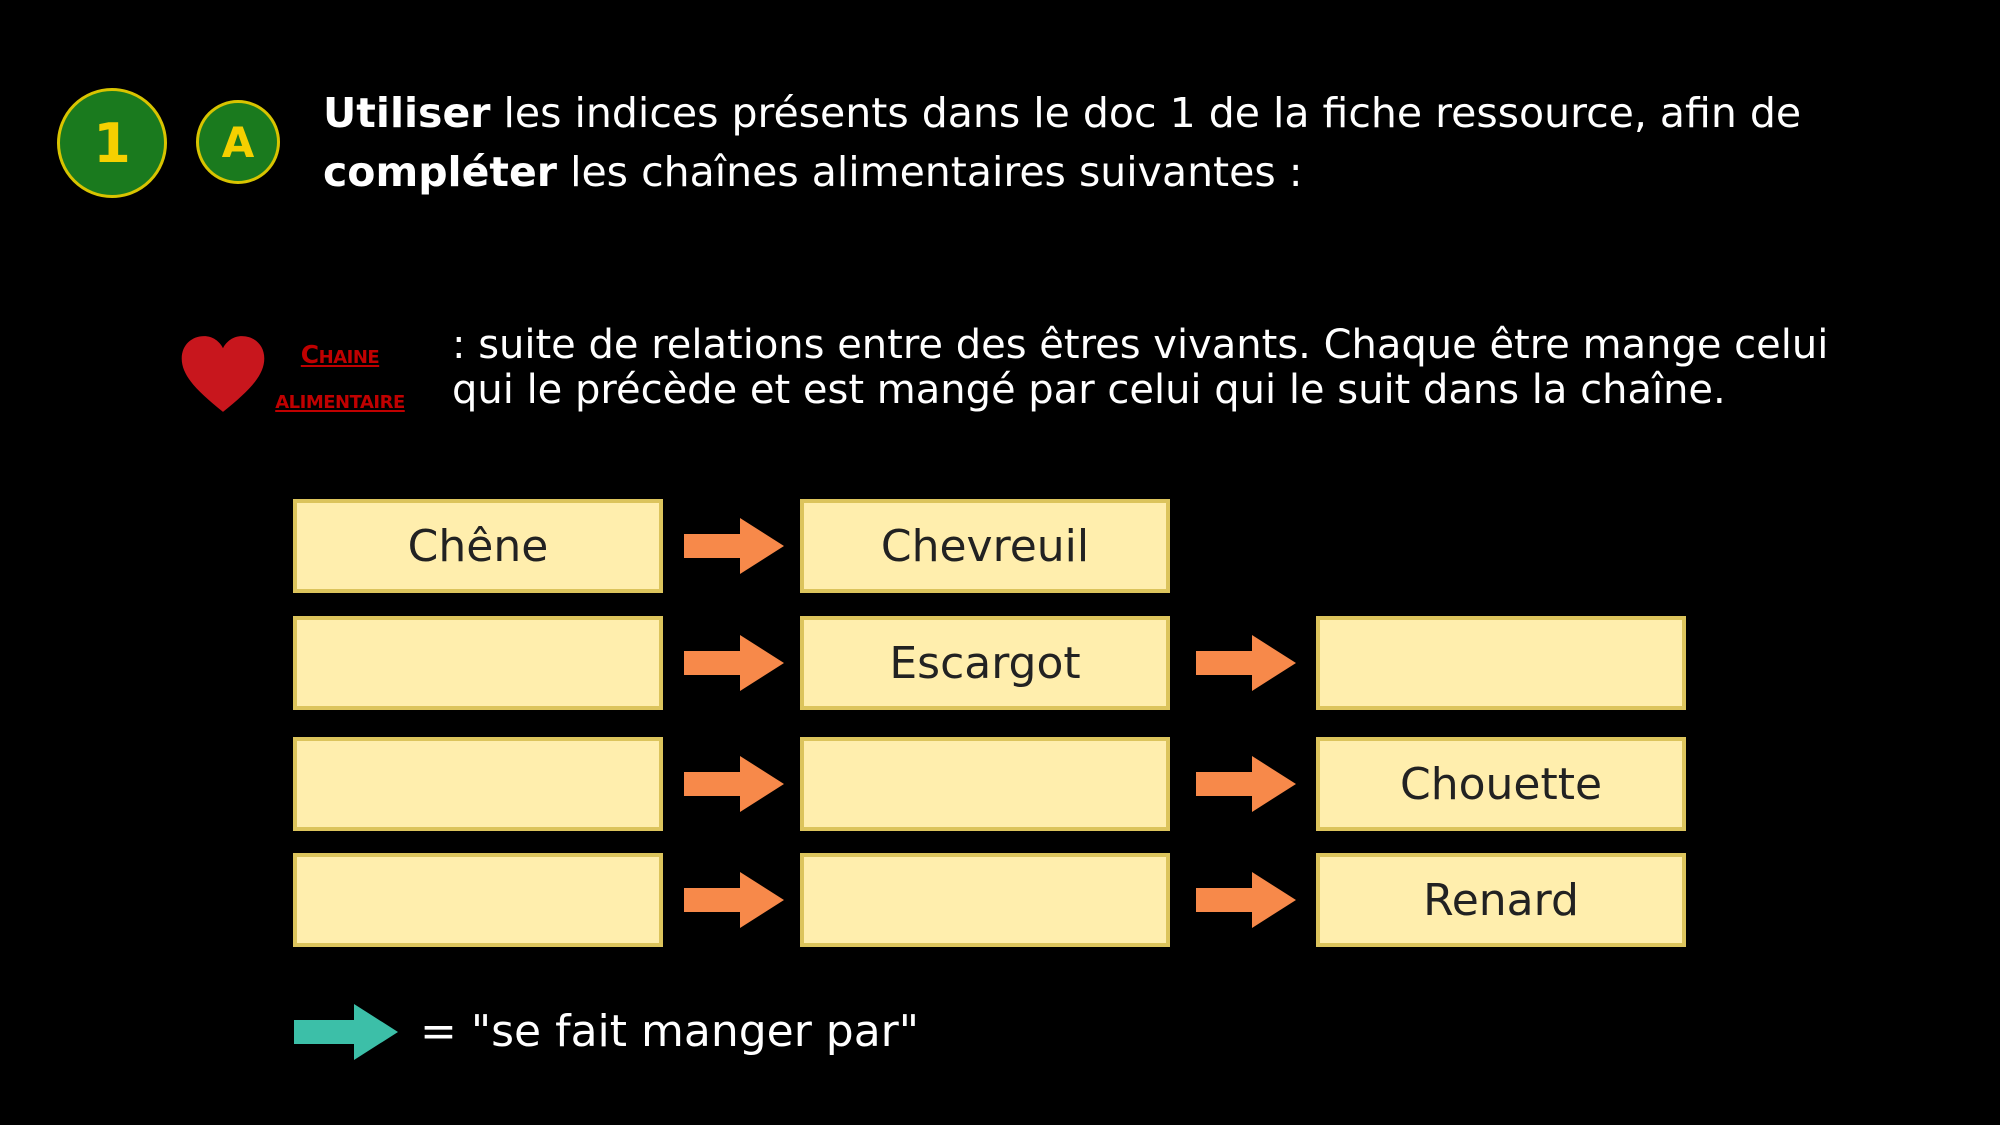 The image size is (2000, 1125). I want to click on definition-term-line1: Chaine, so click(340, 354).